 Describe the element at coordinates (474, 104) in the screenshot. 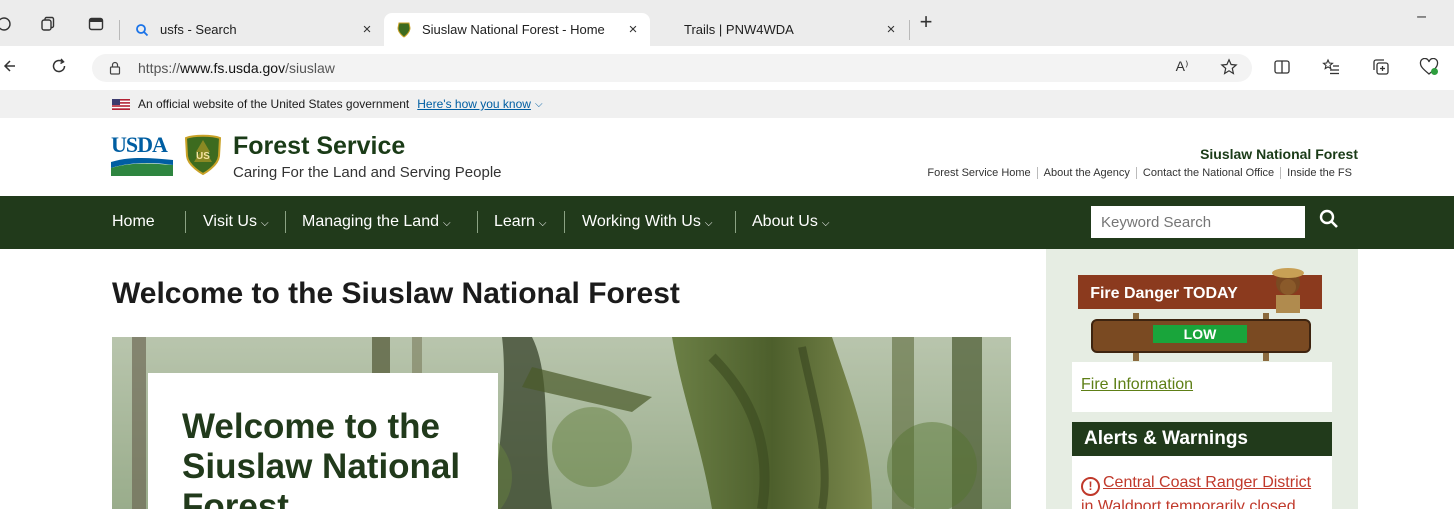

I see `heres-how-you-know-link: Here's how you know` at that location.